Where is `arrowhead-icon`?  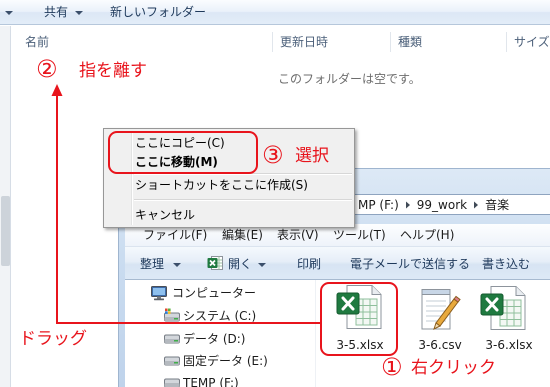 arrowhead-icon is located at coordinates (57, 90).